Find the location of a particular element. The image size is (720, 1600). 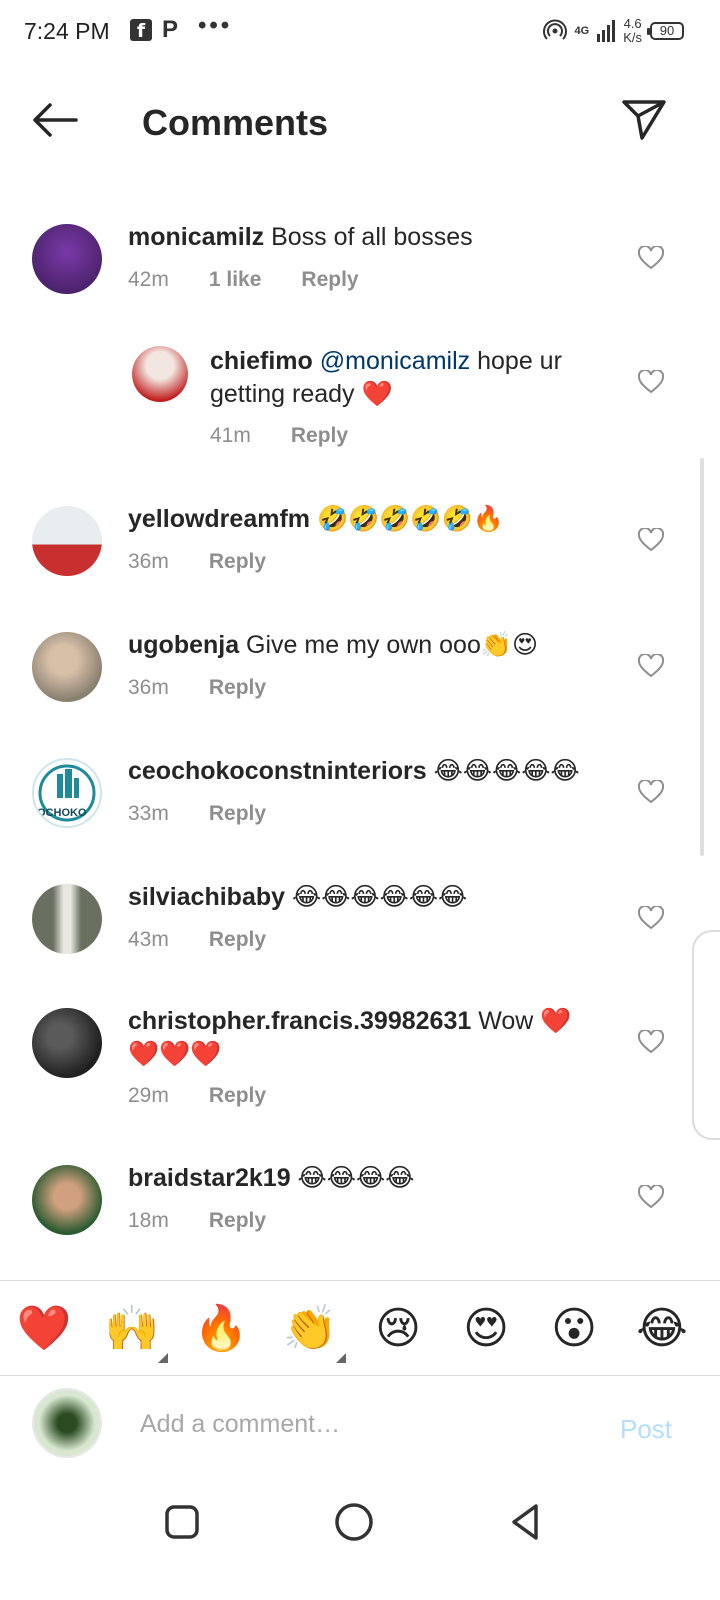

comment-time: 18m is located at coordinates (148, 1220).